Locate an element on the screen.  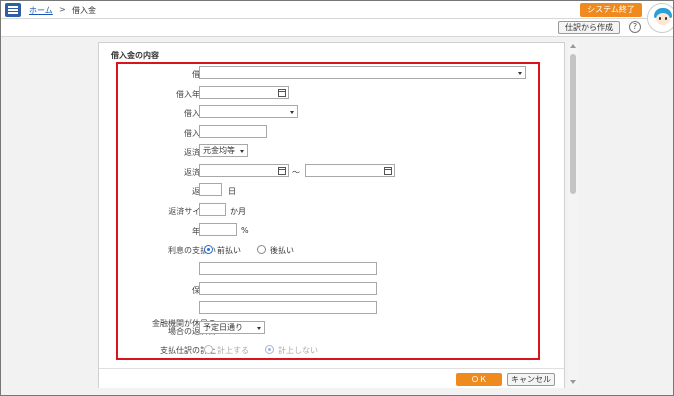
repay-cycle-input is located at coordinates (212, 209).